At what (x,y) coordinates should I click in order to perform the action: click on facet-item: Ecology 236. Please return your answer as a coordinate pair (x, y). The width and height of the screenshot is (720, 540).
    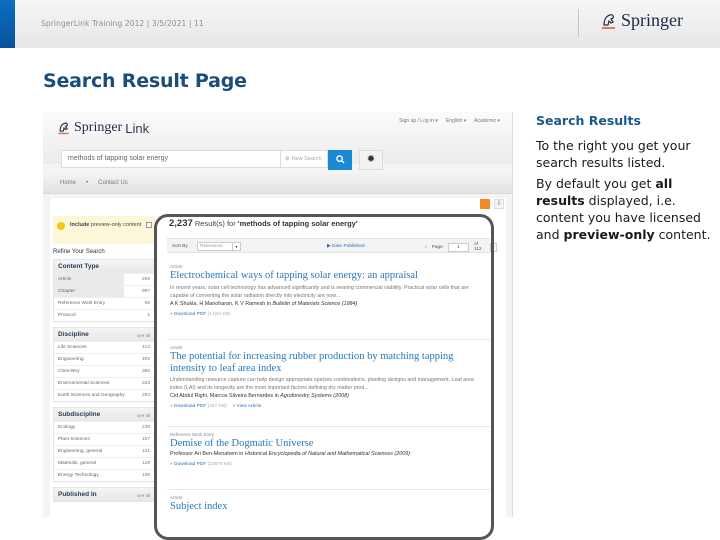
    Looking at the image, I should click on (104, 427).